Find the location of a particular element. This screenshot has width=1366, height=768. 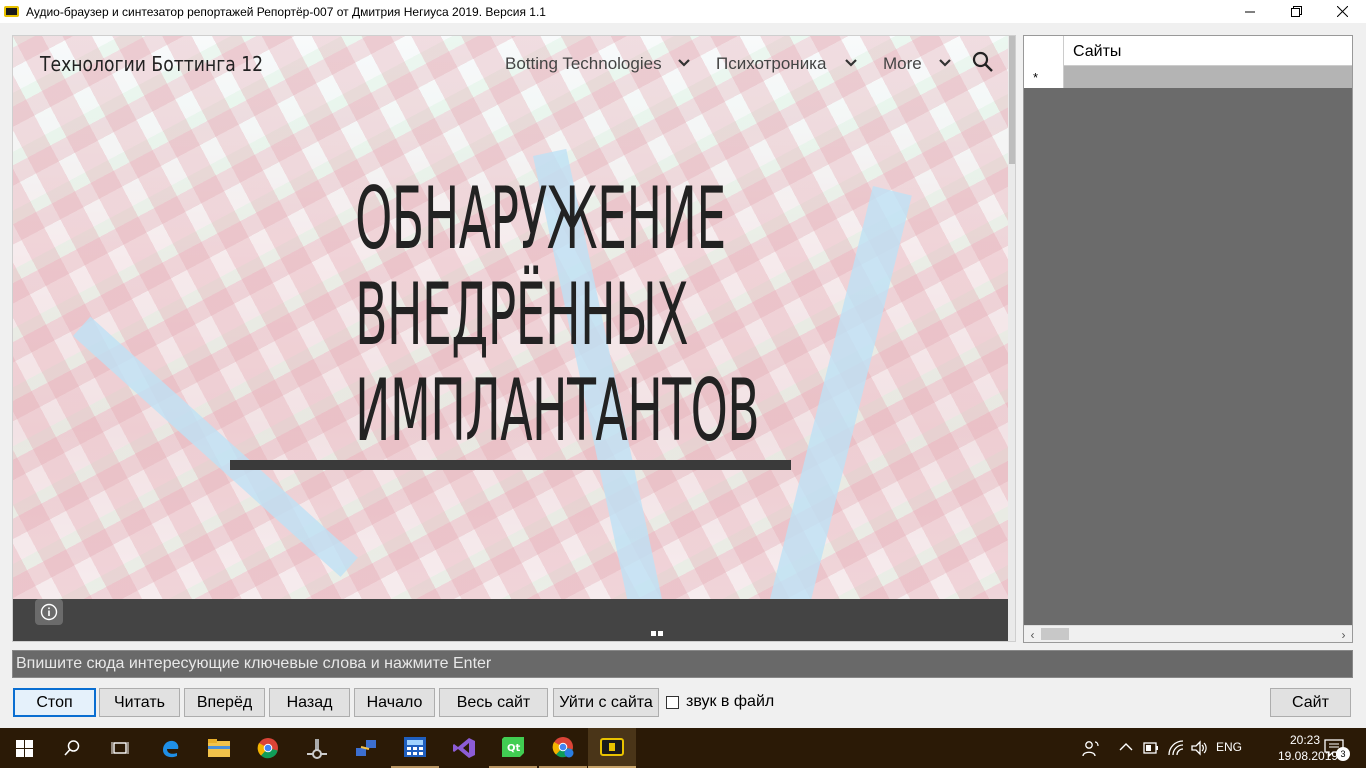

headline-line: ОБНАРУЖЕНИЕ is located at coordinates (540, 219).